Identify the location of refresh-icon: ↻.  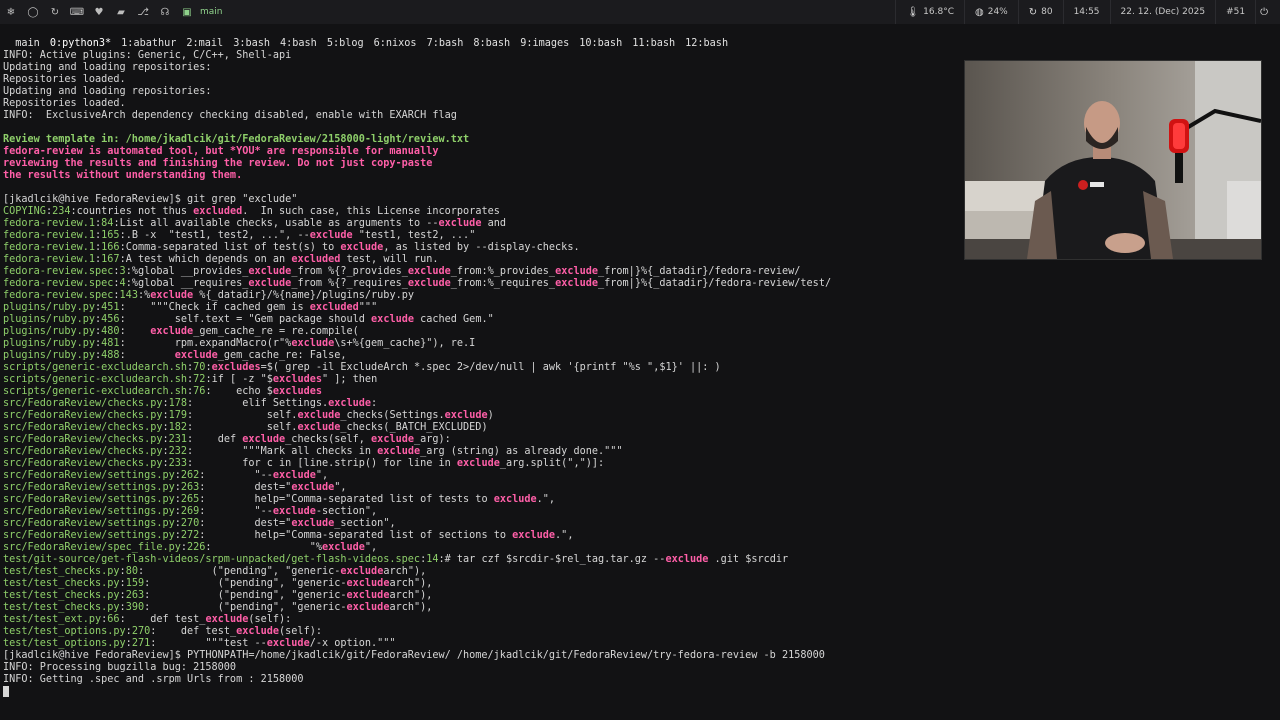
(55, 12).